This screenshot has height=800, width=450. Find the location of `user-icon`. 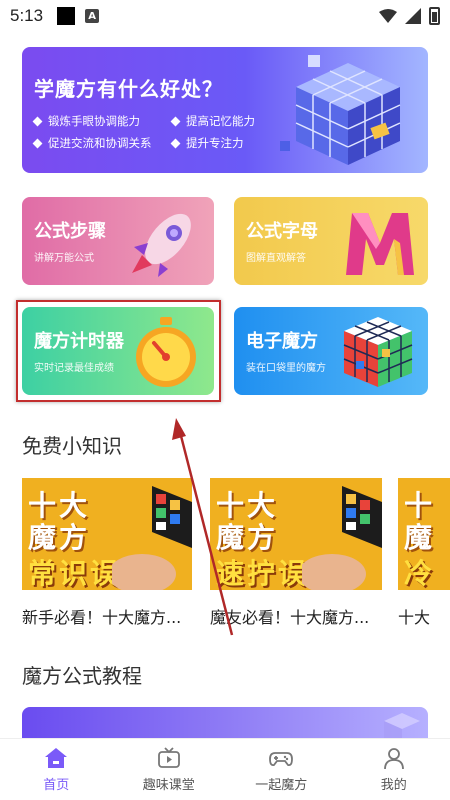

user-icon is located at coordinates (393, 759).